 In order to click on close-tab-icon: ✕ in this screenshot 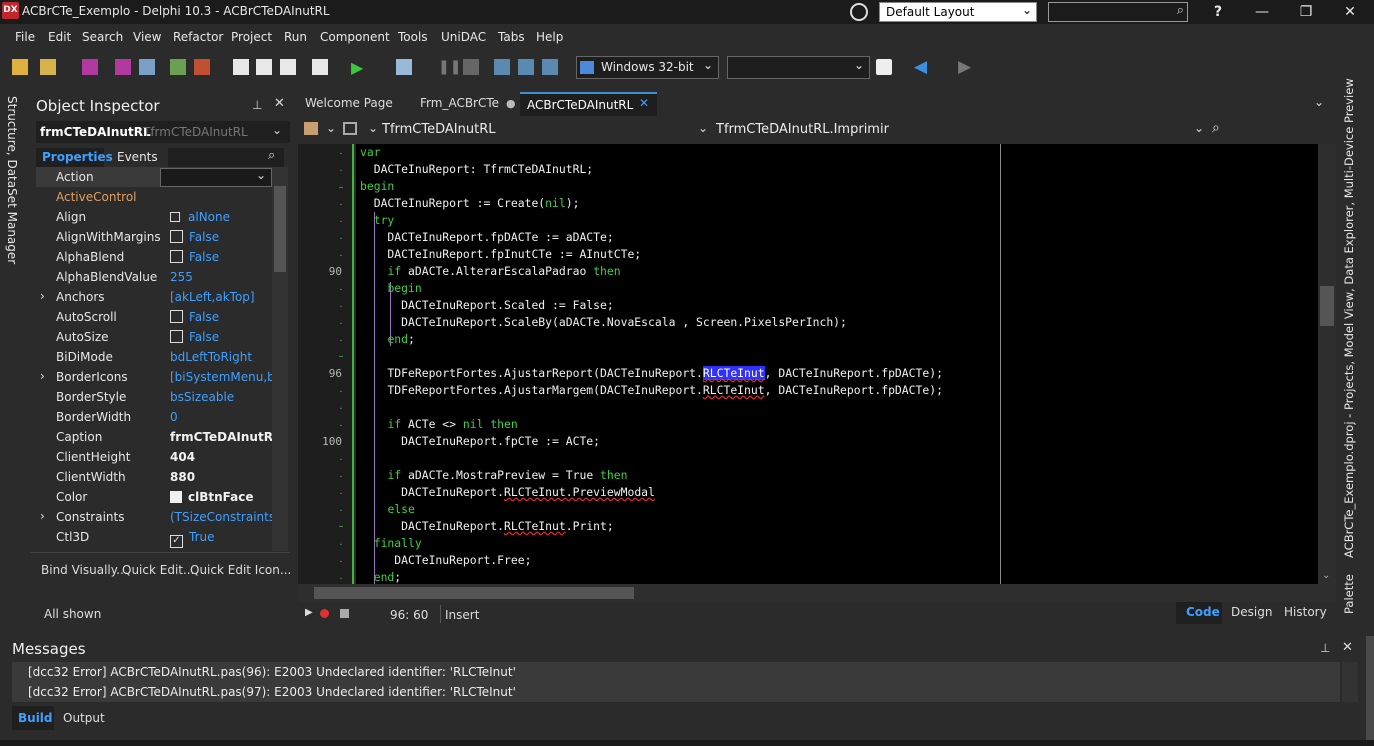, I will do `click(644, 103)`.